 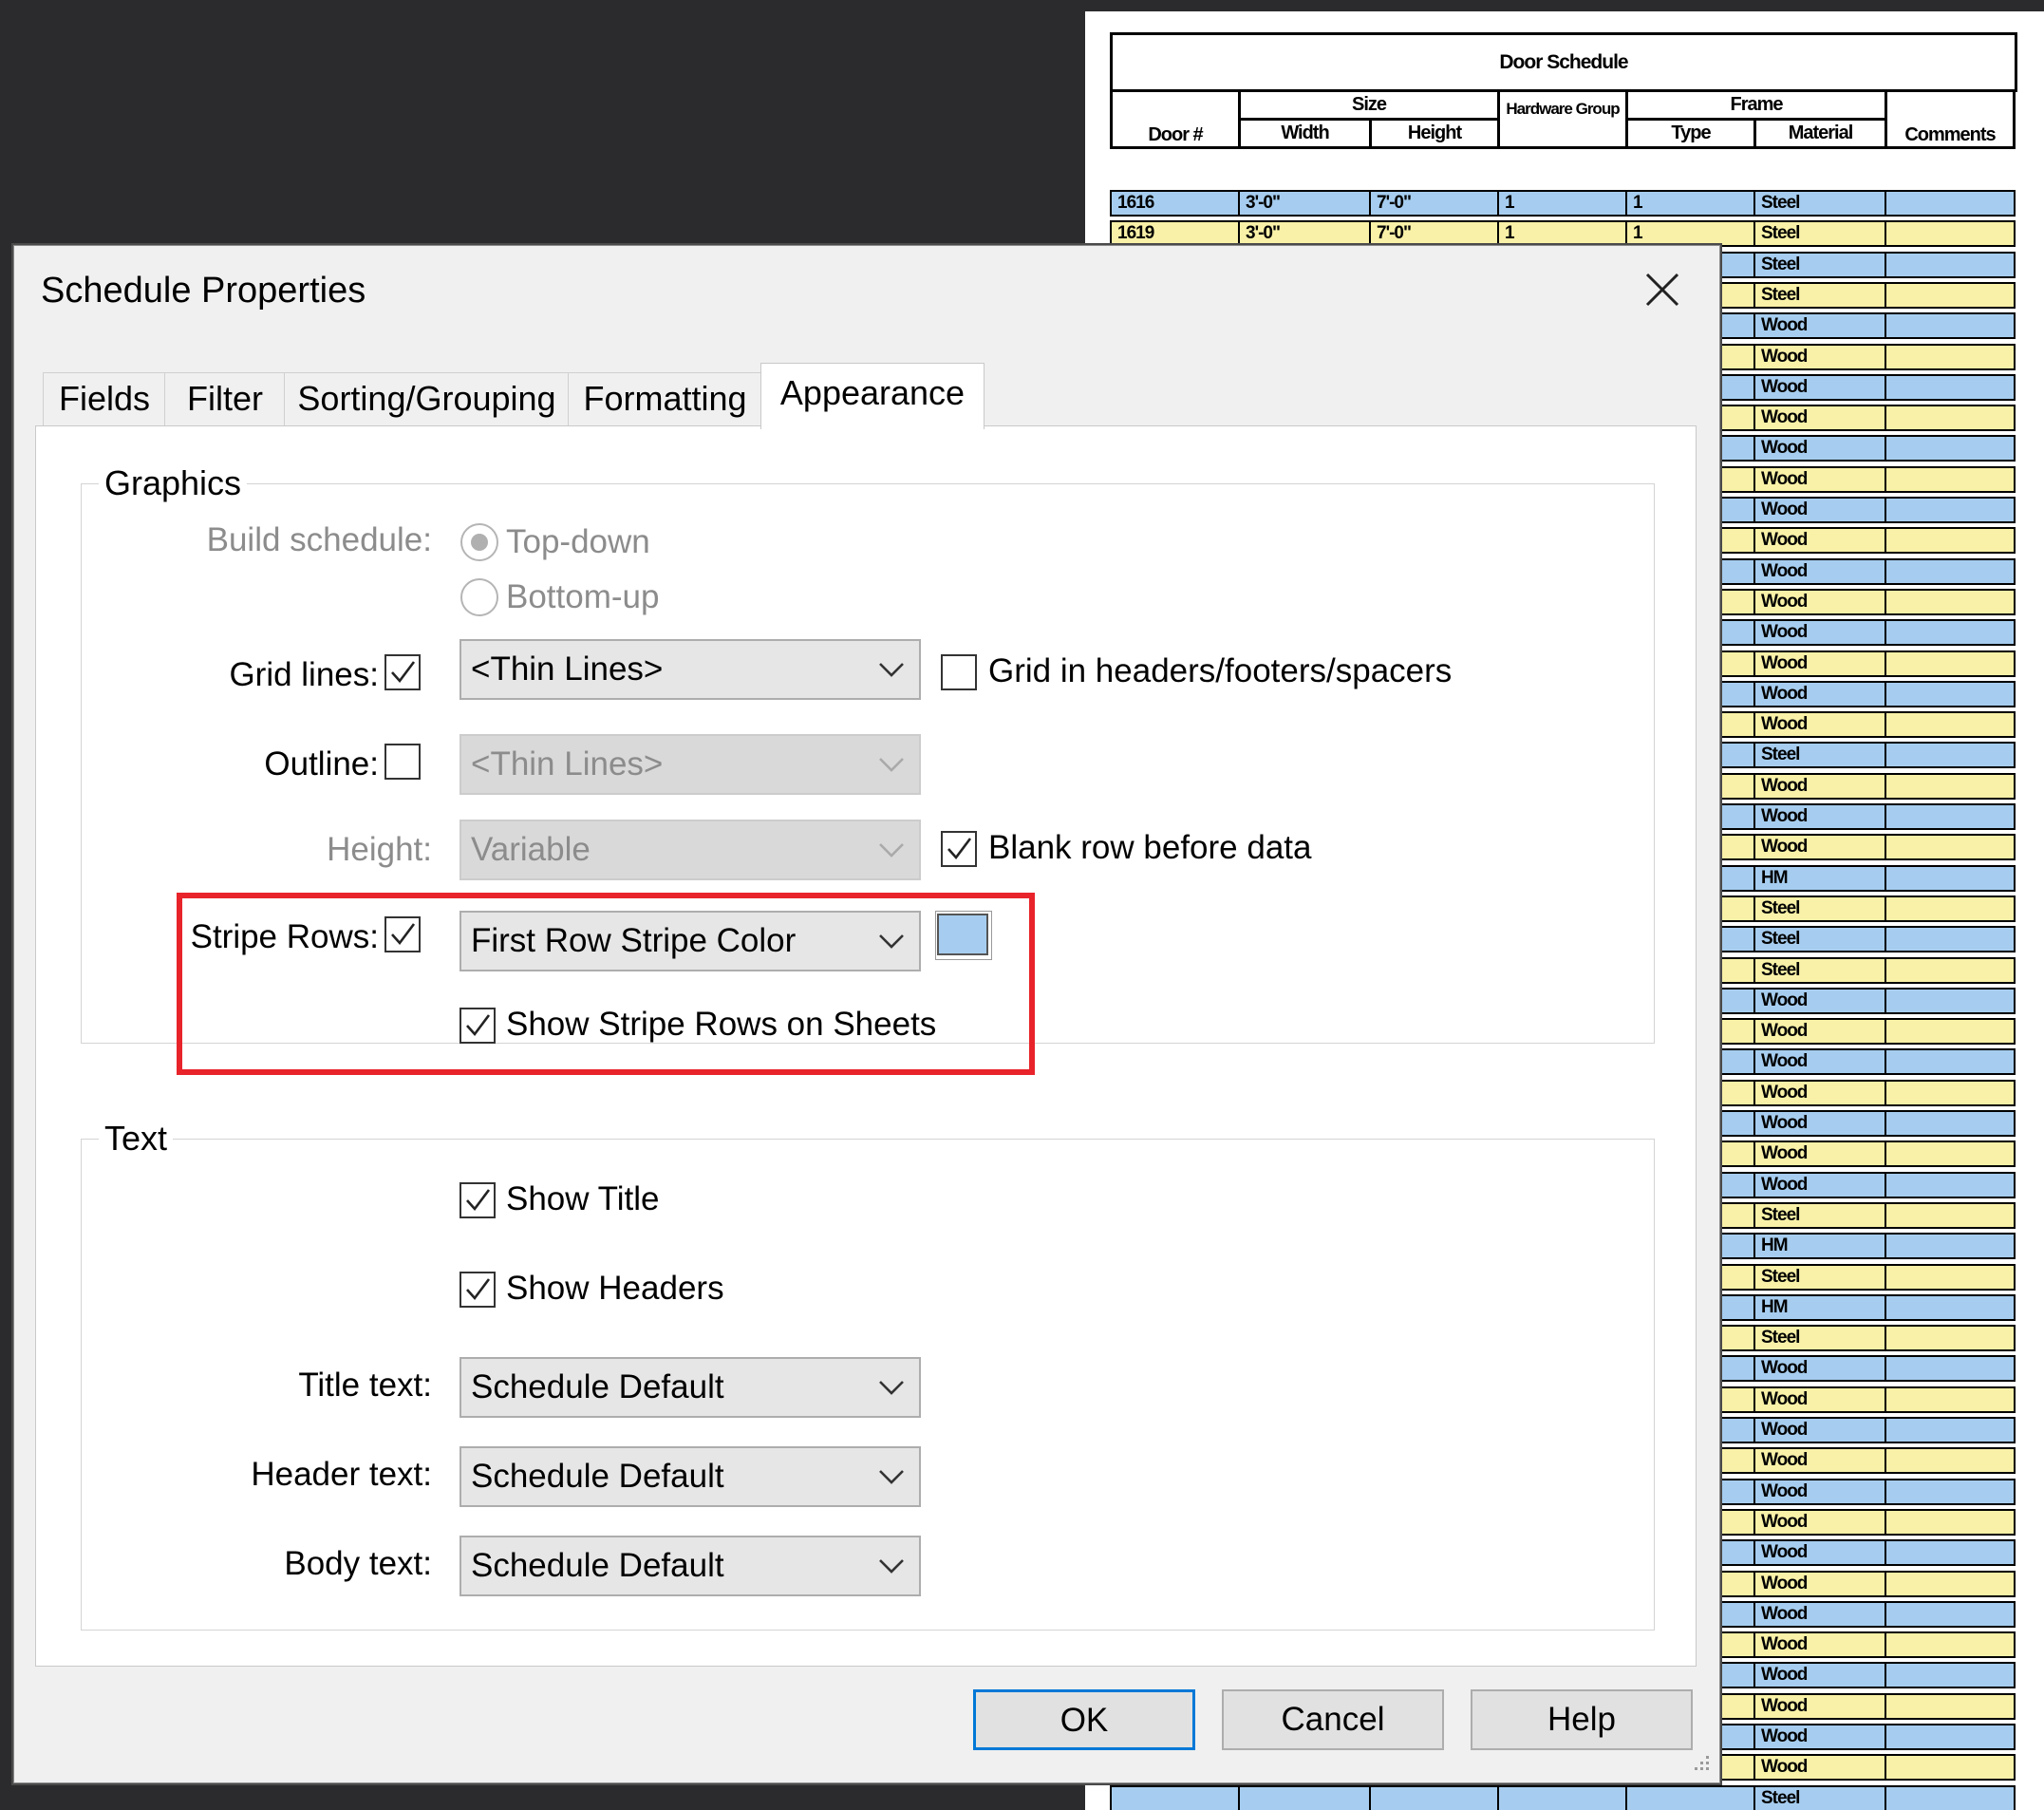 I want to click on stripe-rows-checkbox, so click(x=402, y=934).